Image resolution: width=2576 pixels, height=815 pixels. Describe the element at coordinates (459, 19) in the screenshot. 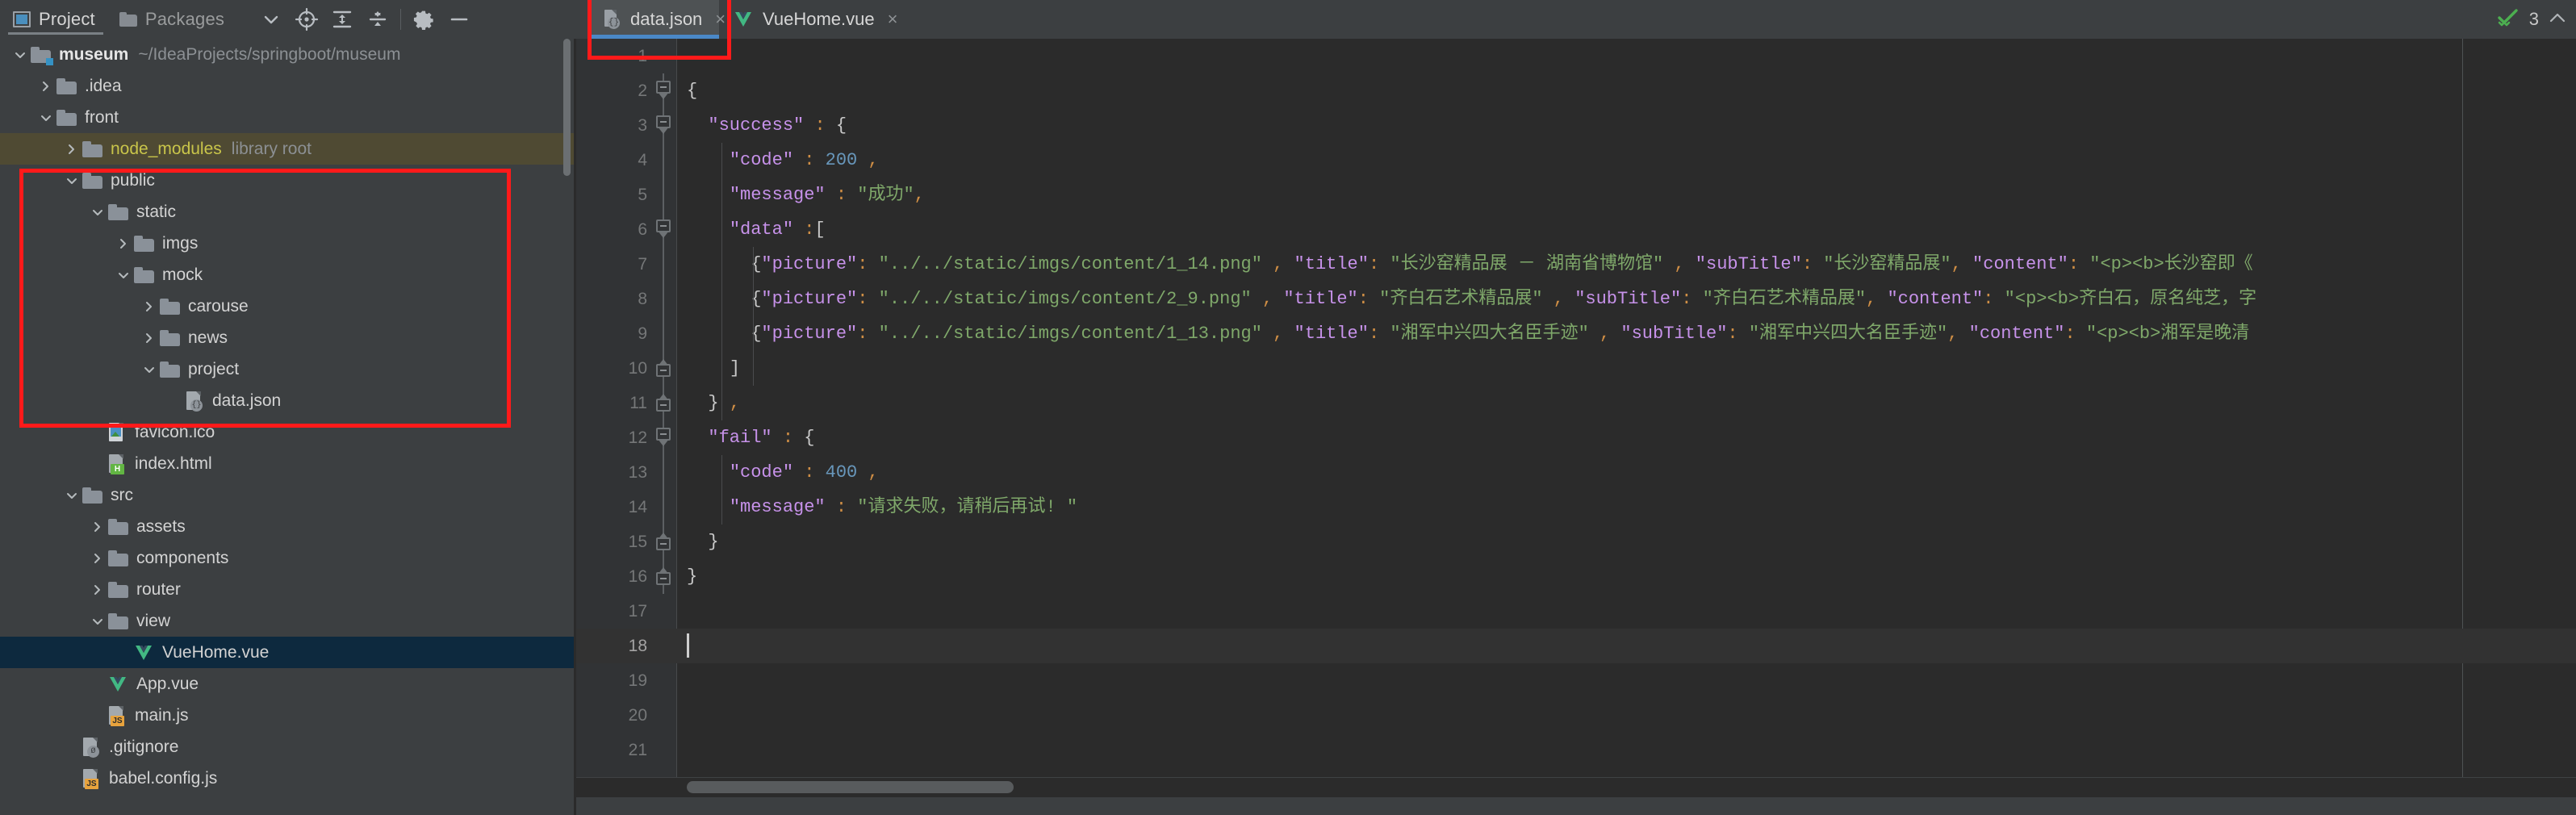

I see `minimize-icon` at that location.